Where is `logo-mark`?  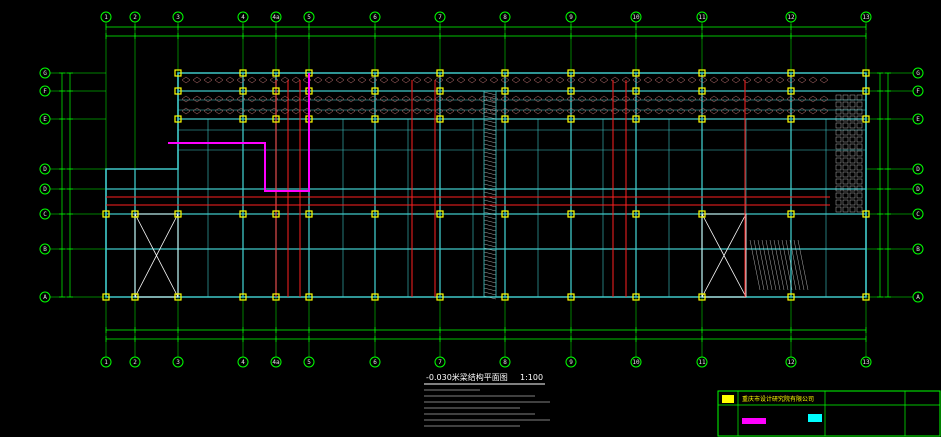 logo-mark is located at coordinates (728, 399).